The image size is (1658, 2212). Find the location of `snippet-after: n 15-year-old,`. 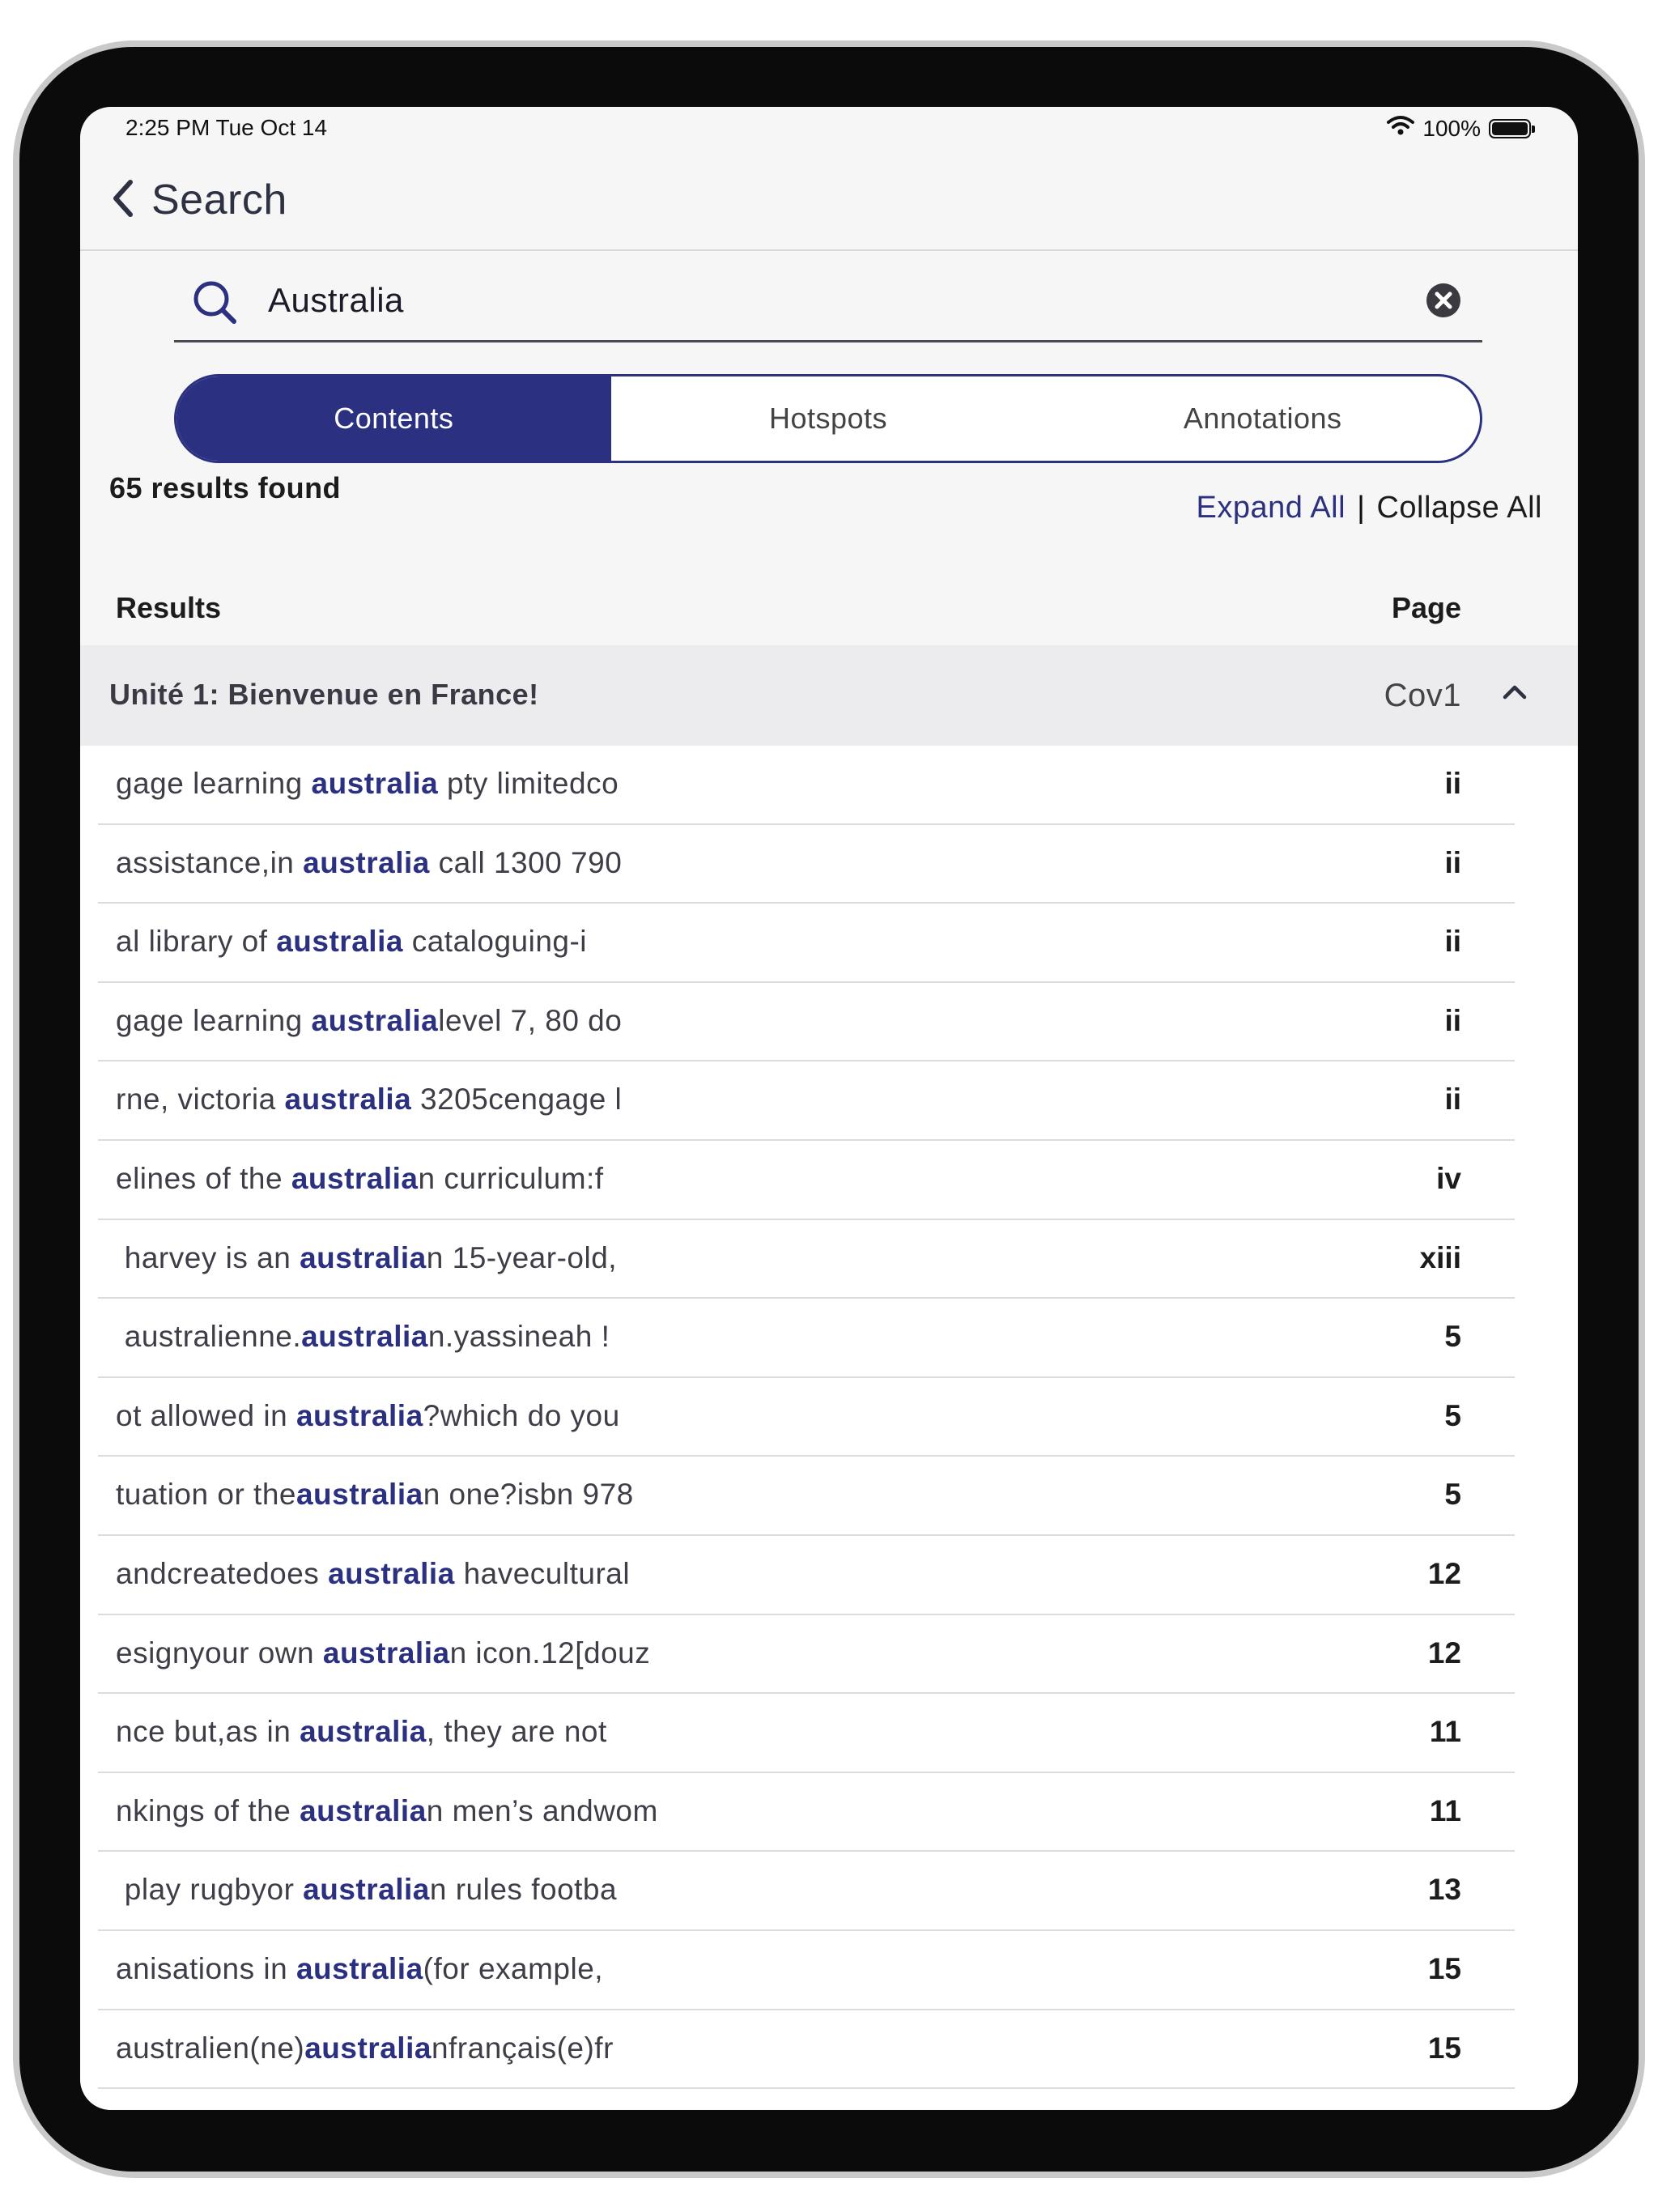

snippet-after: n 15-year-old, is located at coordinates (522, 1257).